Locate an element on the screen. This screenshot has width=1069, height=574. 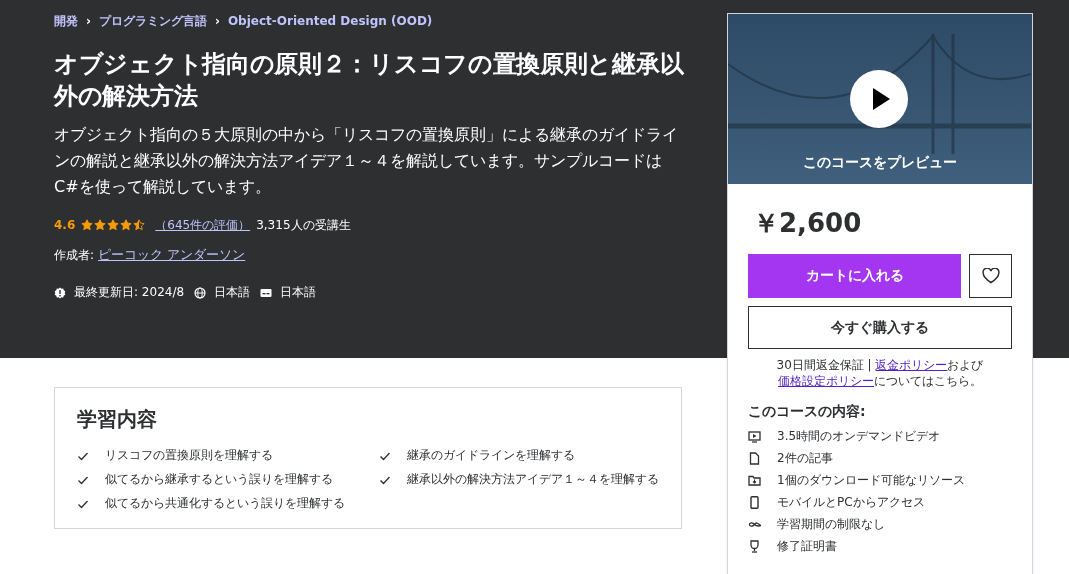
author-label: 作成者: is located at coordinates (74, 255).